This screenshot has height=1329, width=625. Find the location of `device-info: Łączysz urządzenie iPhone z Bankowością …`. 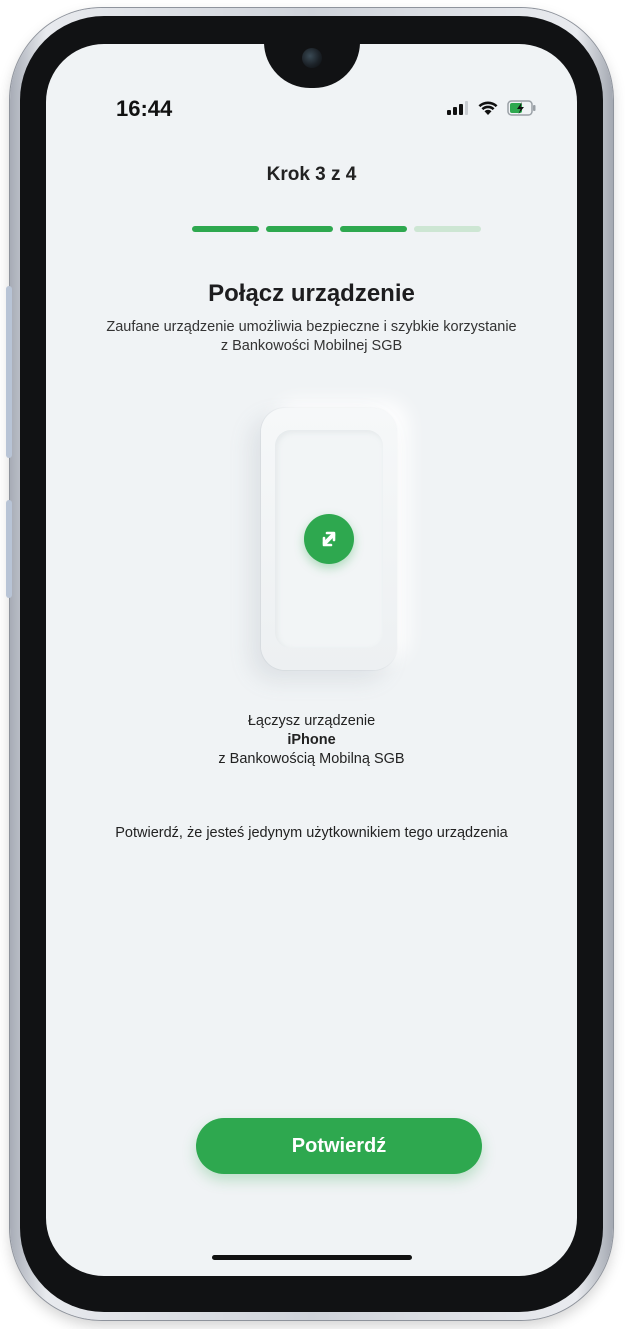

device-info: Łączysz urządzenie iPhone z Bankowością … is located at coordinates (311, 740).